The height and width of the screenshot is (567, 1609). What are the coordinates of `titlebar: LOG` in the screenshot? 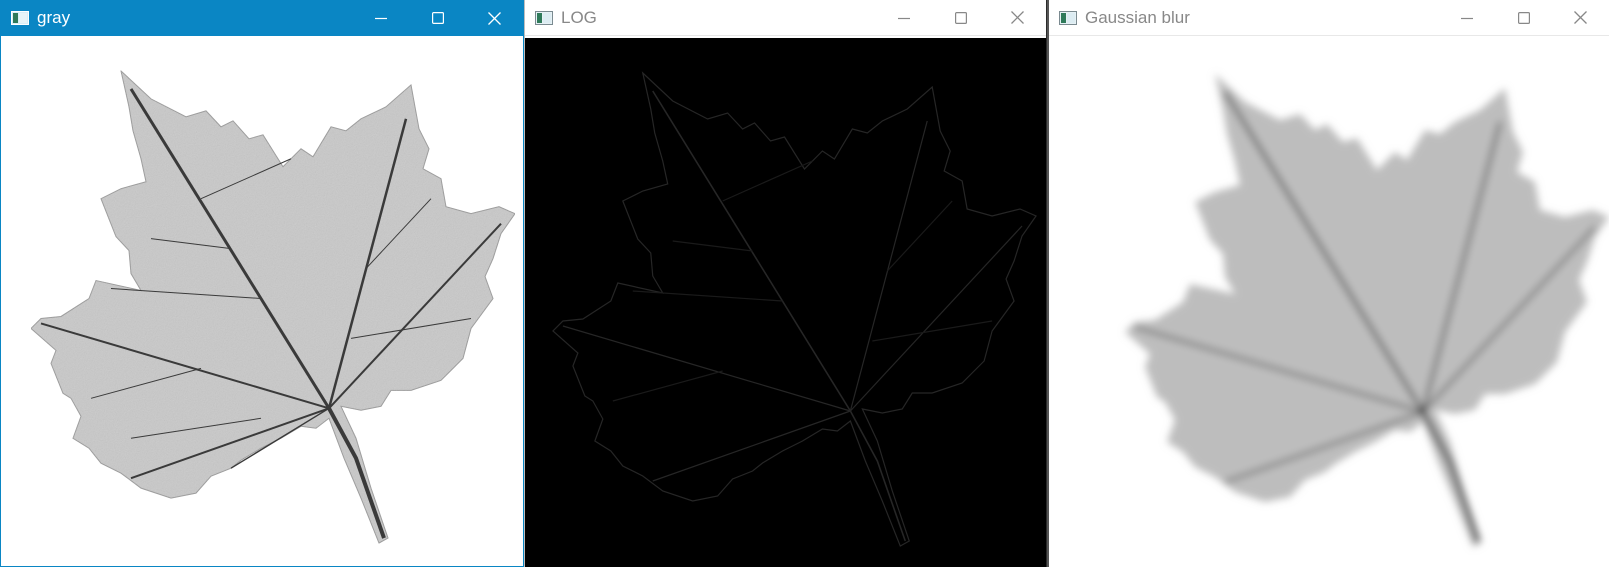 It's located at (785, 18).